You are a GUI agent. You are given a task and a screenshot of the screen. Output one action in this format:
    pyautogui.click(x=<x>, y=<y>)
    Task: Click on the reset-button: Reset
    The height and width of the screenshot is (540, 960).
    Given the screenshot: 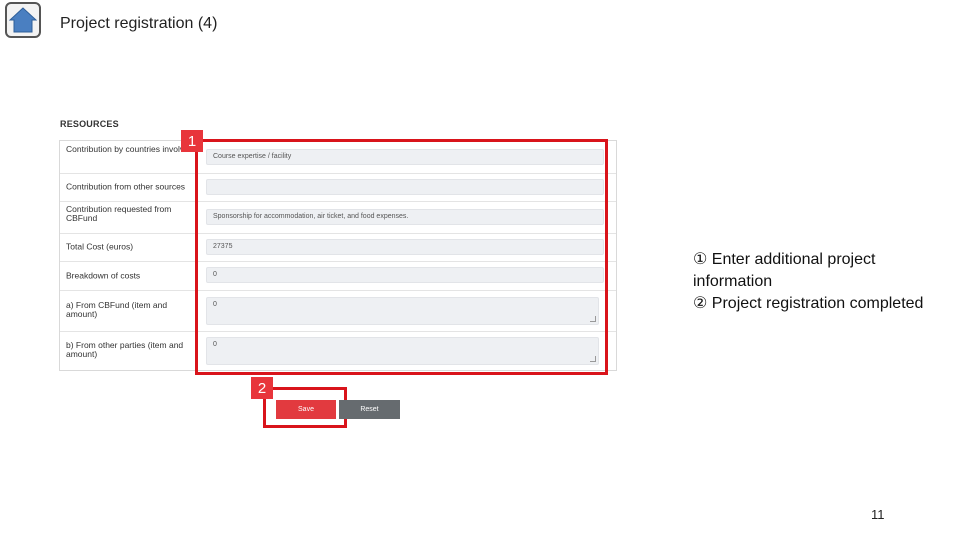 What is the action you would take?
    pyautogui.click(x=369, y=409)
    